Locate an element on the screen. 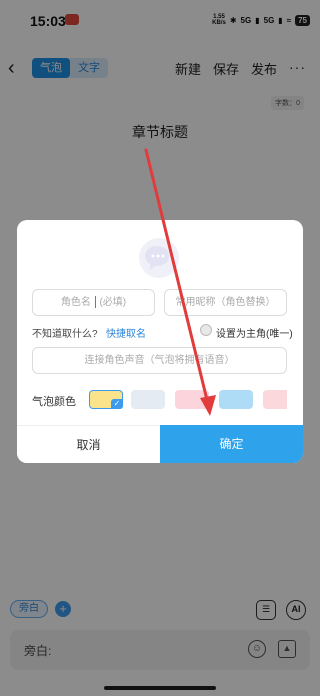 The width and height of the screenshot is (320, 696). cancel-button: 取消 is located at coordinates (88, 444).